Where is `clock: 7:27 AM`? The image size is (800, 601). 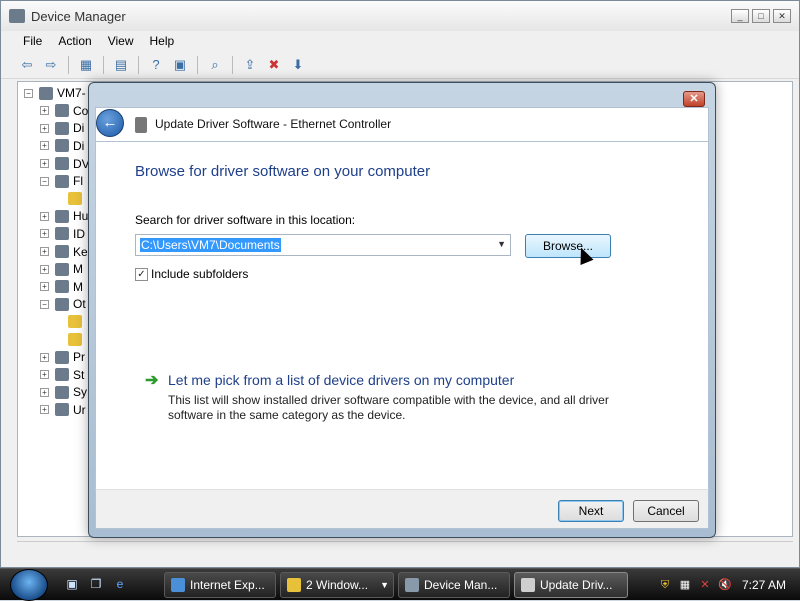
clock: 7:27 AM is located at coordinates (764, 585).